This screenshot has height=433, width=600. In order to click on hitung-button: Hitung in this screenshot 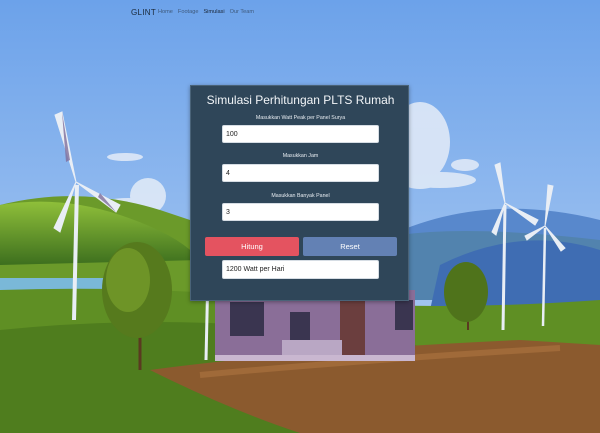, I will do `click(252, 246)`.